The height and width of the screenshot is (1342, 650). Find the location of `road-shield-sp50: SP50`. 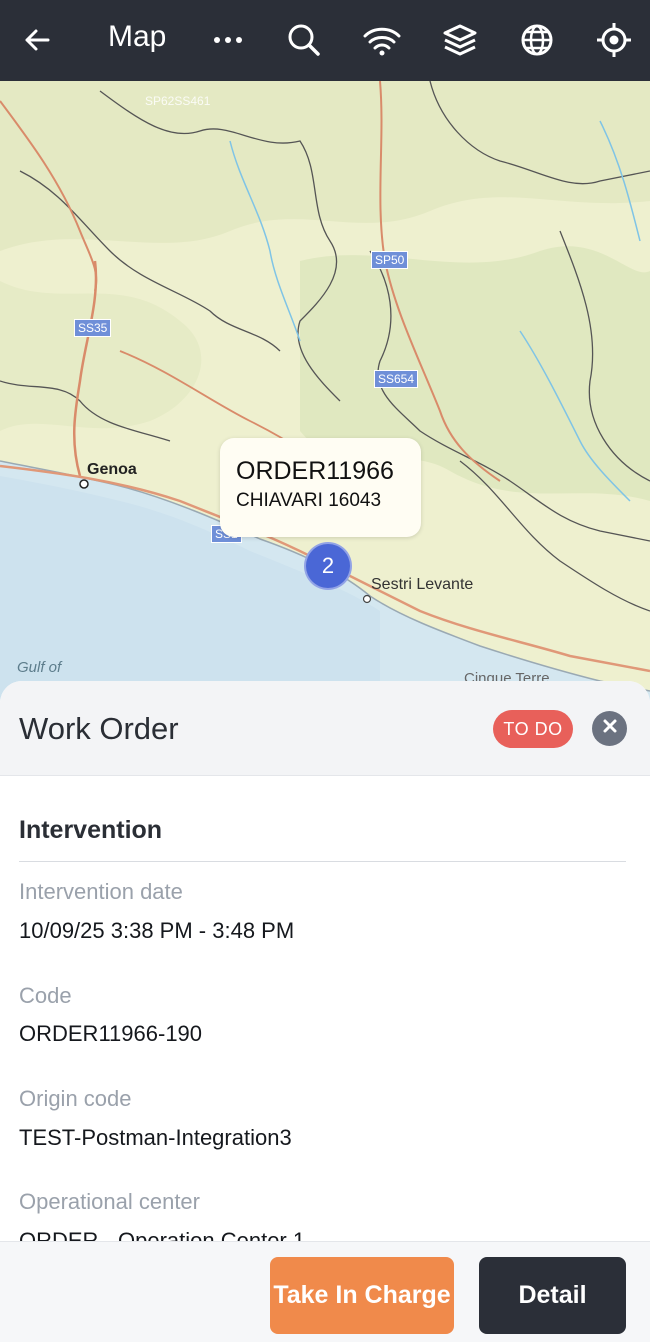

road-shield-sp50: SP50 is located at coordinates (390, 260).